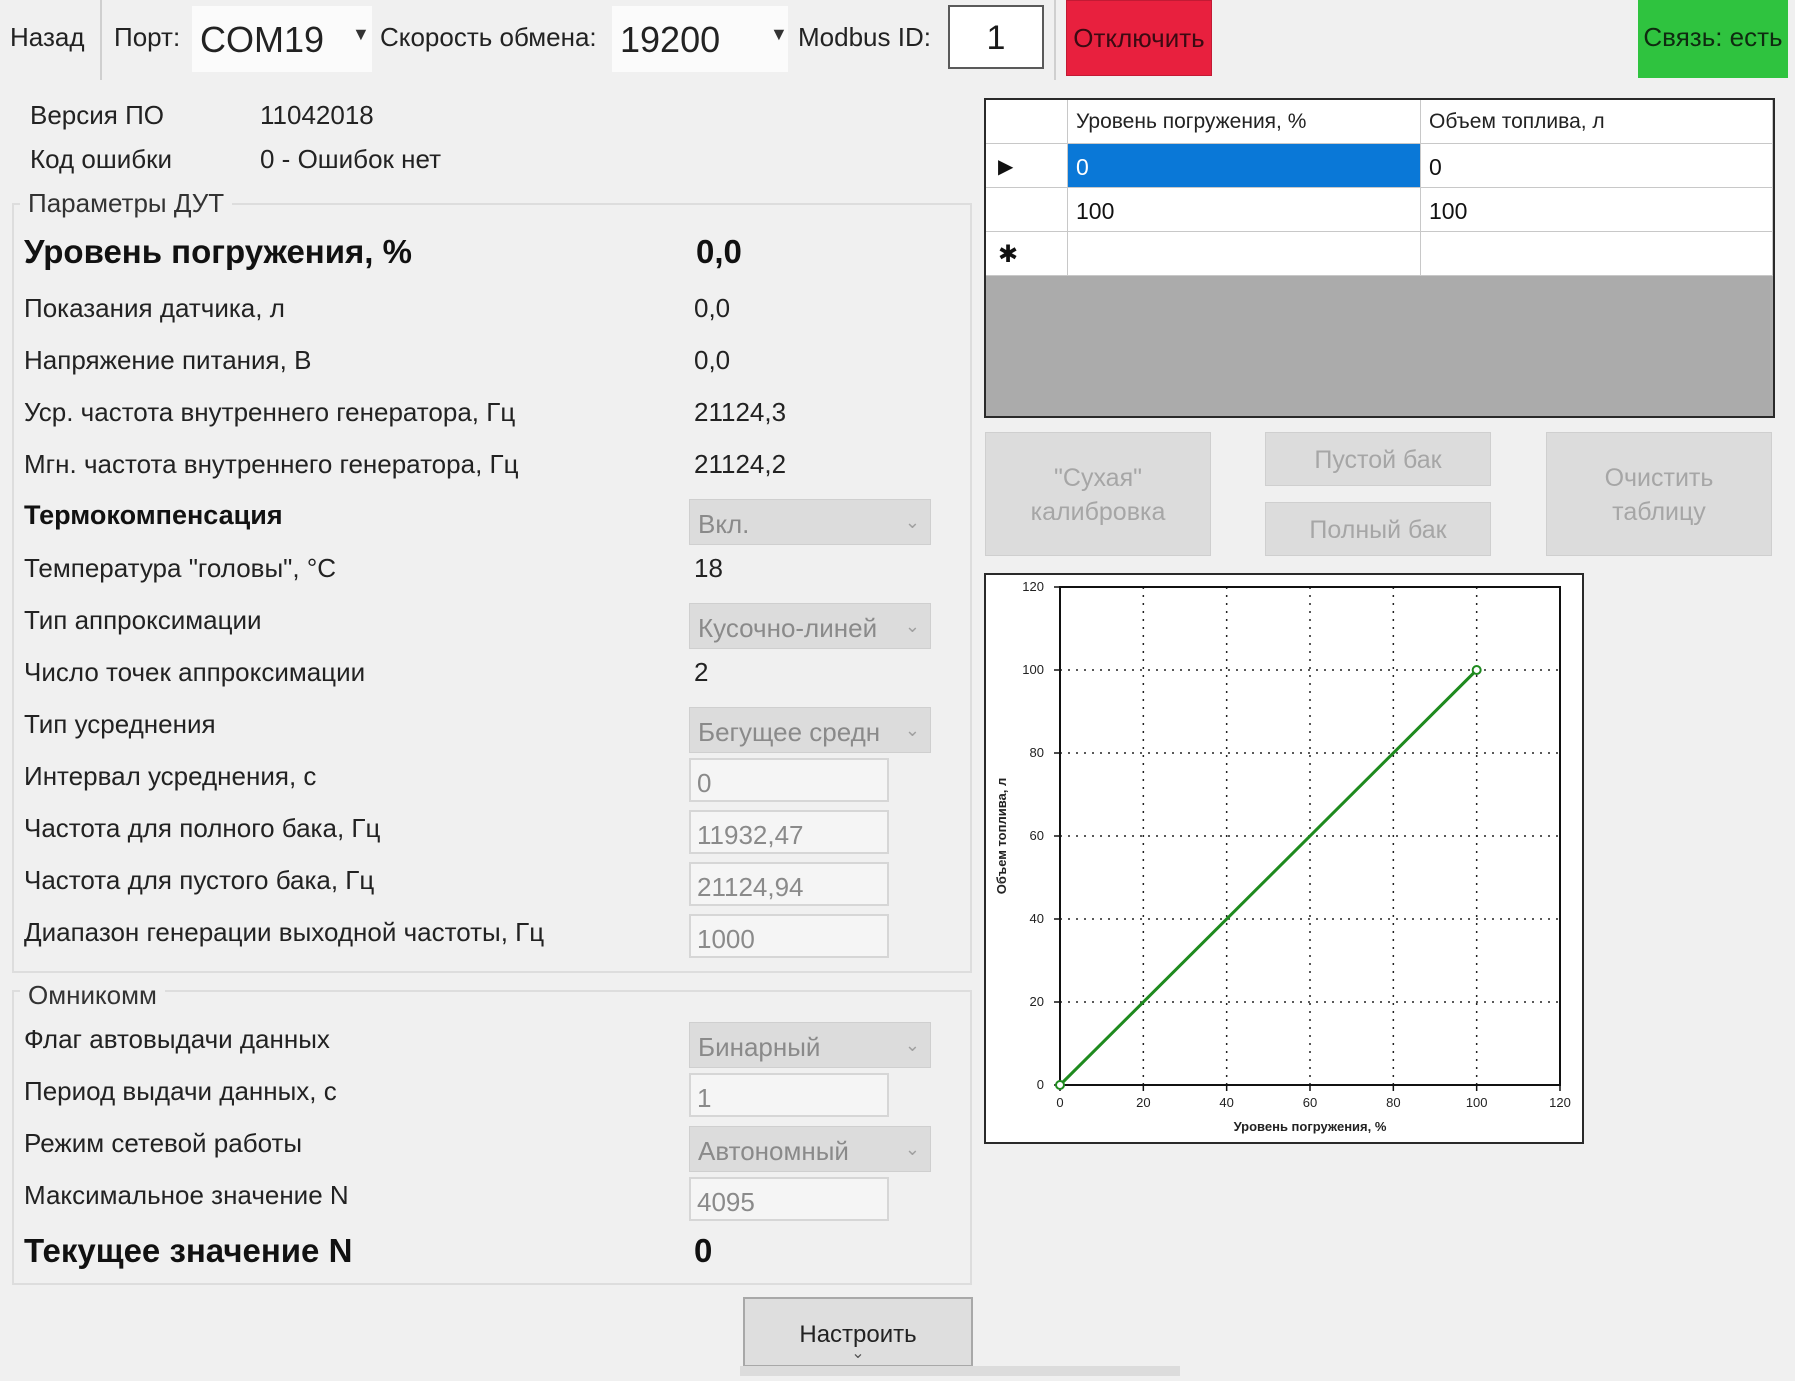 The height and width of the screenshot is (1381, 1795). I want to click on y-tick-label: 100, so click(1033, 669).